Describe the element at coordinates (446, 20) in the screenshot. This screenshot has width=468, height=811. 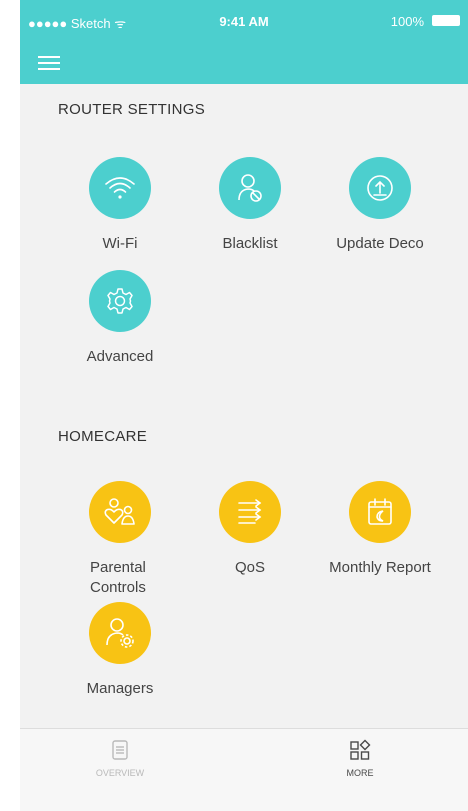
I see `battery-icon` at that location.